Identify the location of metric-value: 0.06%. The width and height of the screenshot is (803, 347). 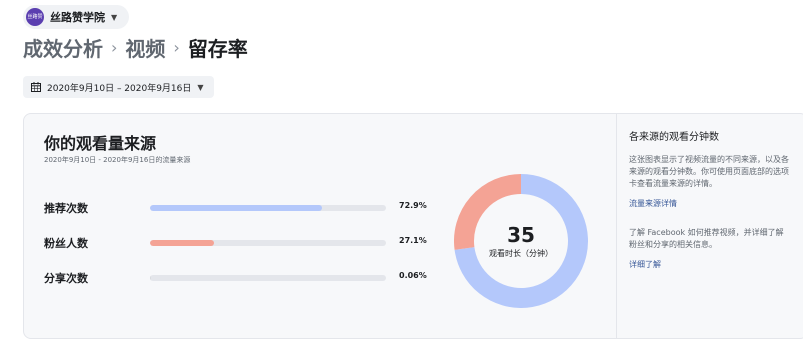
(413, 275).